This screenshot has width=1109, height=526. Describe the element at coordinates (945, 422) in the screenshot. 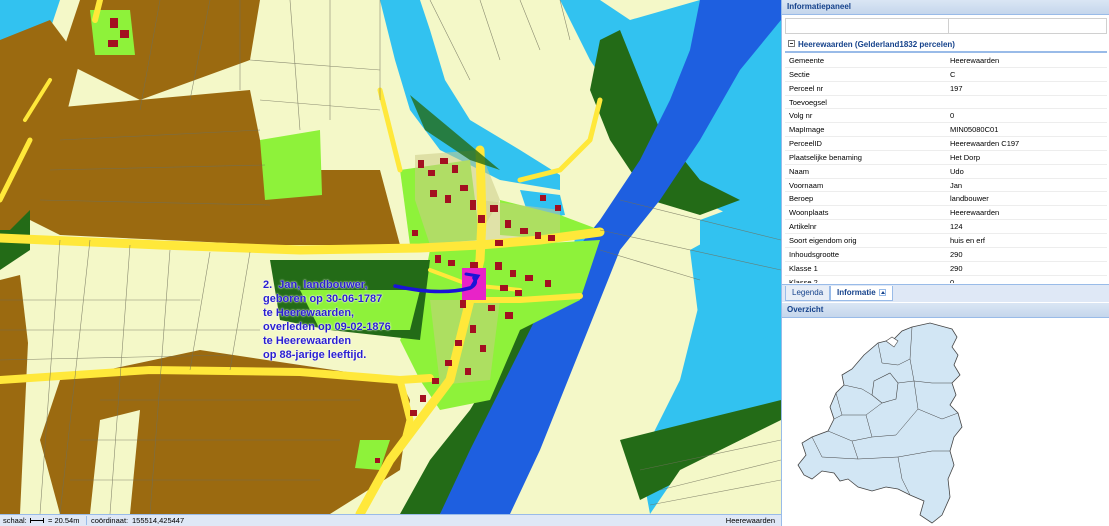

I see `overview-map` at that location.